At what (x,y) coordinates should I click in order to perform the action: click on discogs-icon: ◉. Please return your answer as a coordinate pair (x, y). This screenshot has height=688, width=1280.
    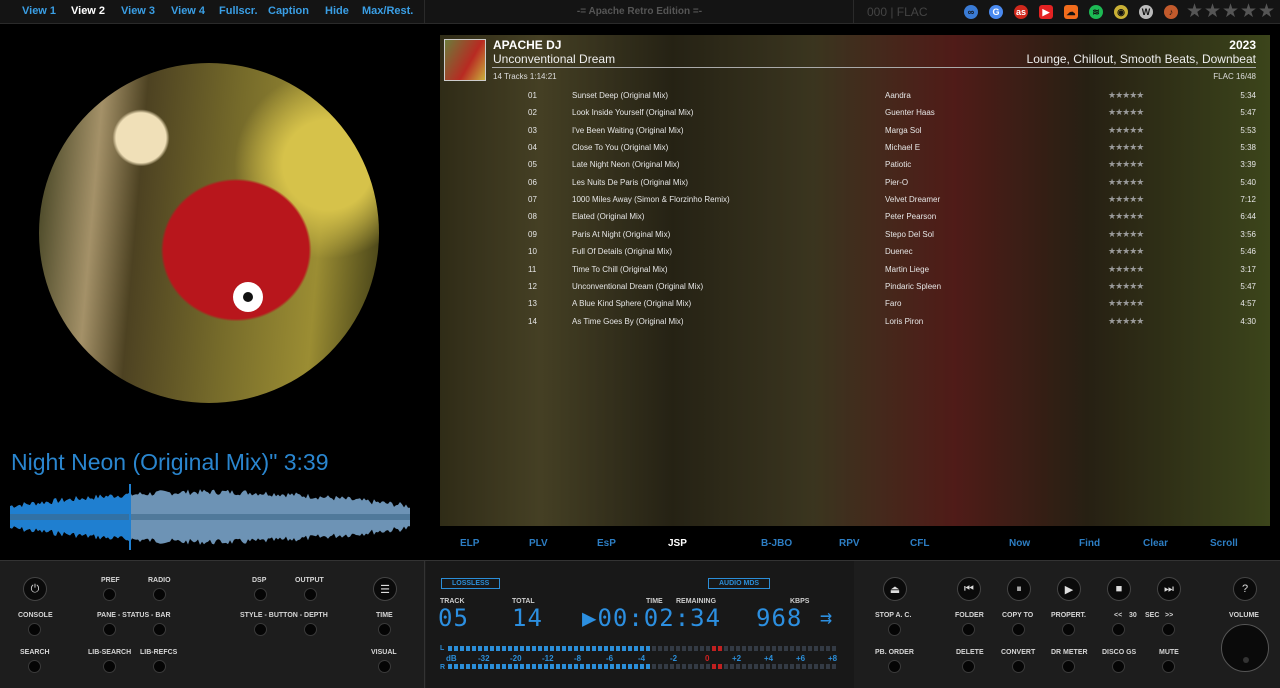
    Looking at the image, I should click on (1121, 12).